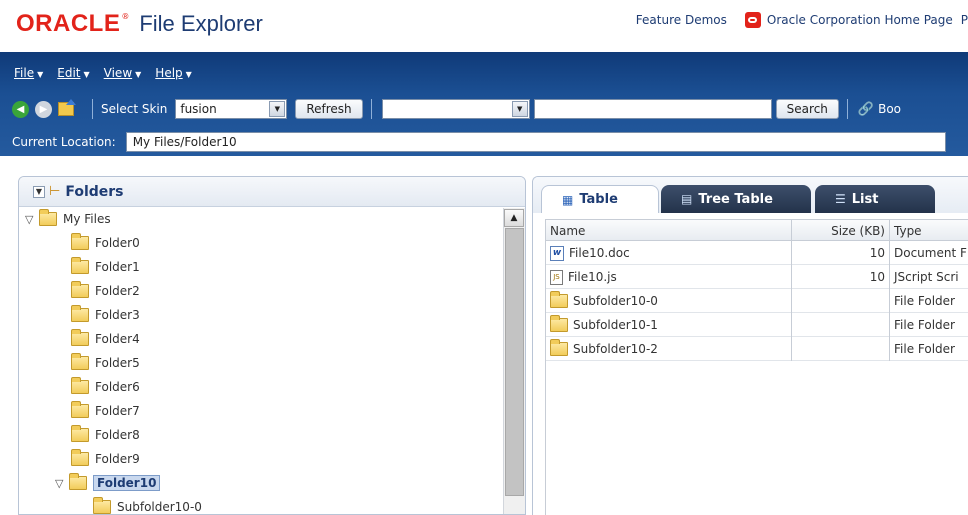 The height and width of the screenshot is (515, 968). What do you see at coordinates (64, 142) in the screenshot?
I see `current-location-label: Current Location:` at bounding box center [64, 142].